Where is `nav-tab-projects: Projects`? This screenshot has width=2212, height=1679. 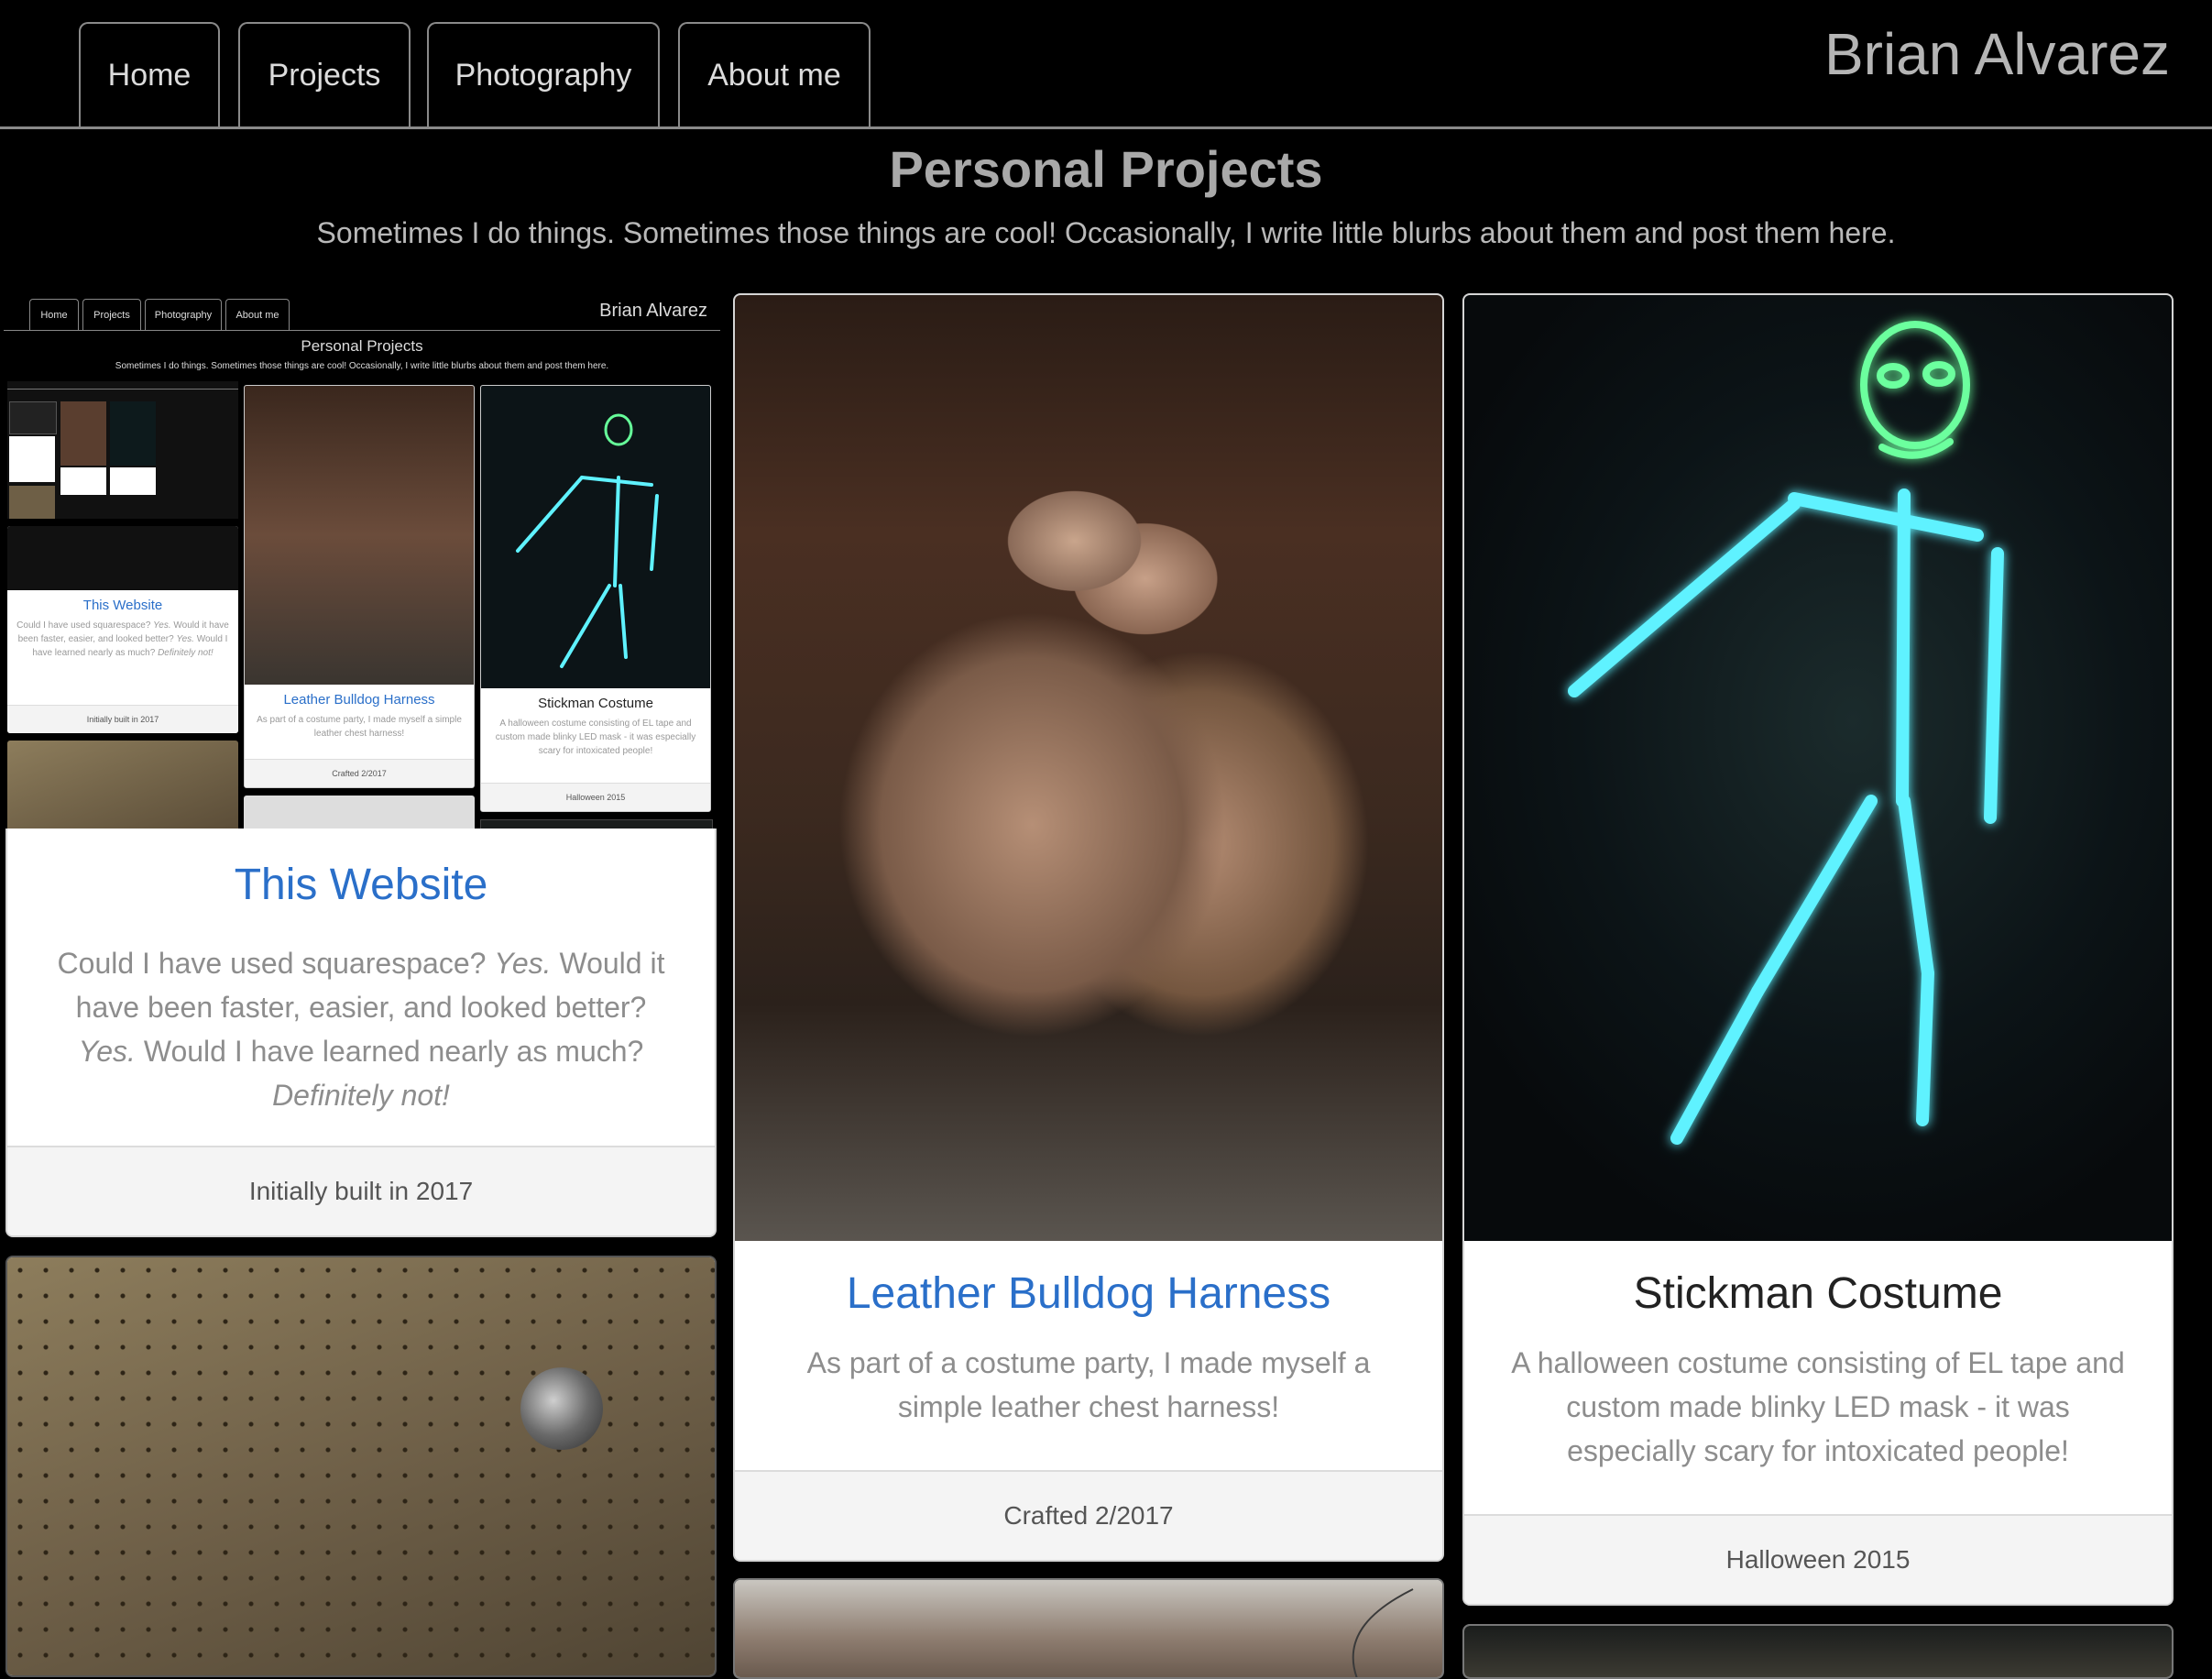
nav-tab-projects: Projects is located at coordinates (324, 74).